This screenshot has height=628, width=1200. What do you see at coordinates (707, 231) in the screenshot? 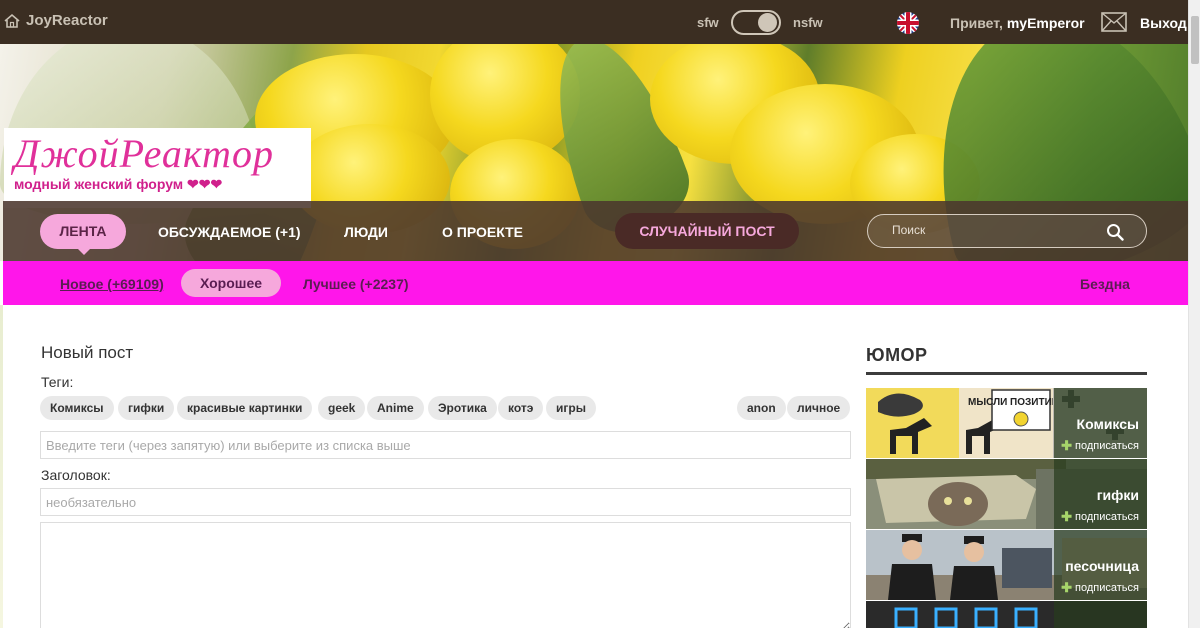
I see `random-post-button: СЛУЧАЙНЫЙ ПОСТ` at bounding box center [707, 231].